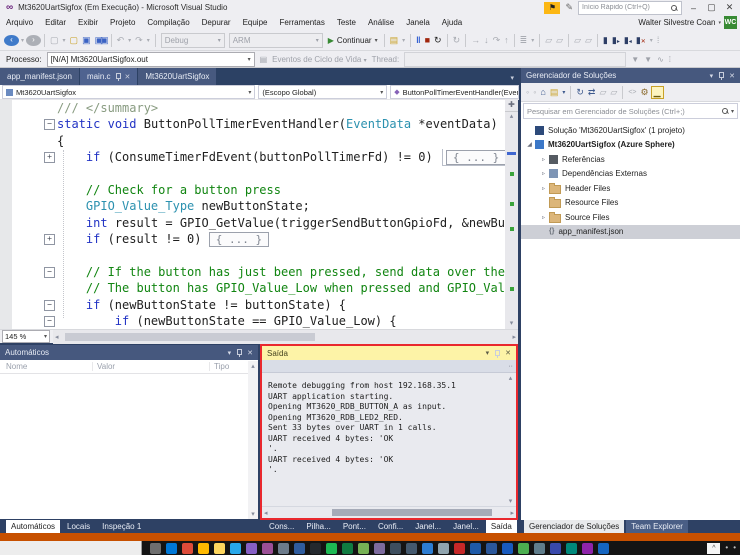  What do you see at coordinates (515, 59) in the screenshot?
I see `thread-dropdown` at bounding box center [515, 59].